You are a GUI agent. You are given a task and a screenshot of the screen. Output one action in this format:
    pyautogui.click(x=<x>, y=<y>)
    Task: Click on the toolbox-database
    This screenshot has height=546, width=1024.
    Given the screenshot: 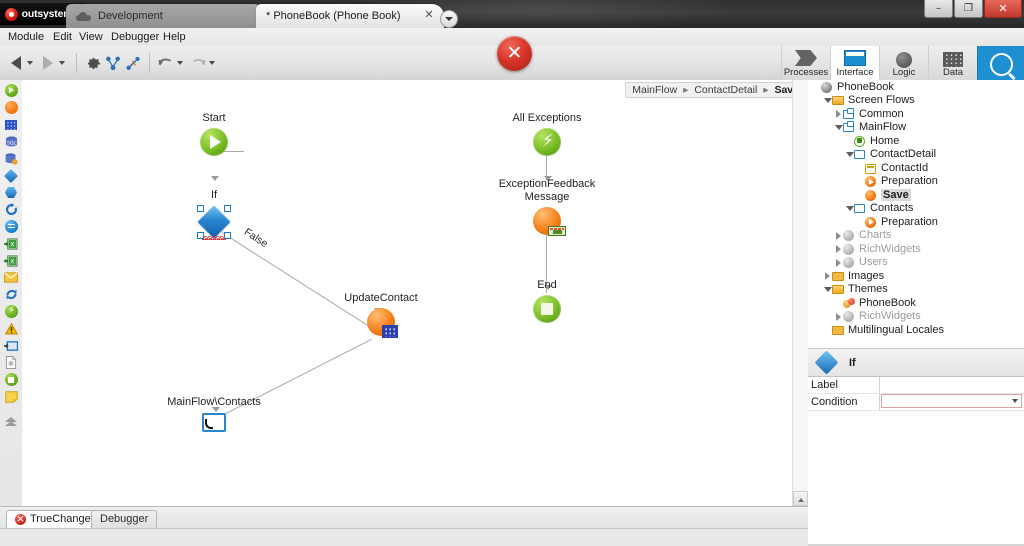 What is the action you would take?
    pyautogui.click(x=11, y=158)
    